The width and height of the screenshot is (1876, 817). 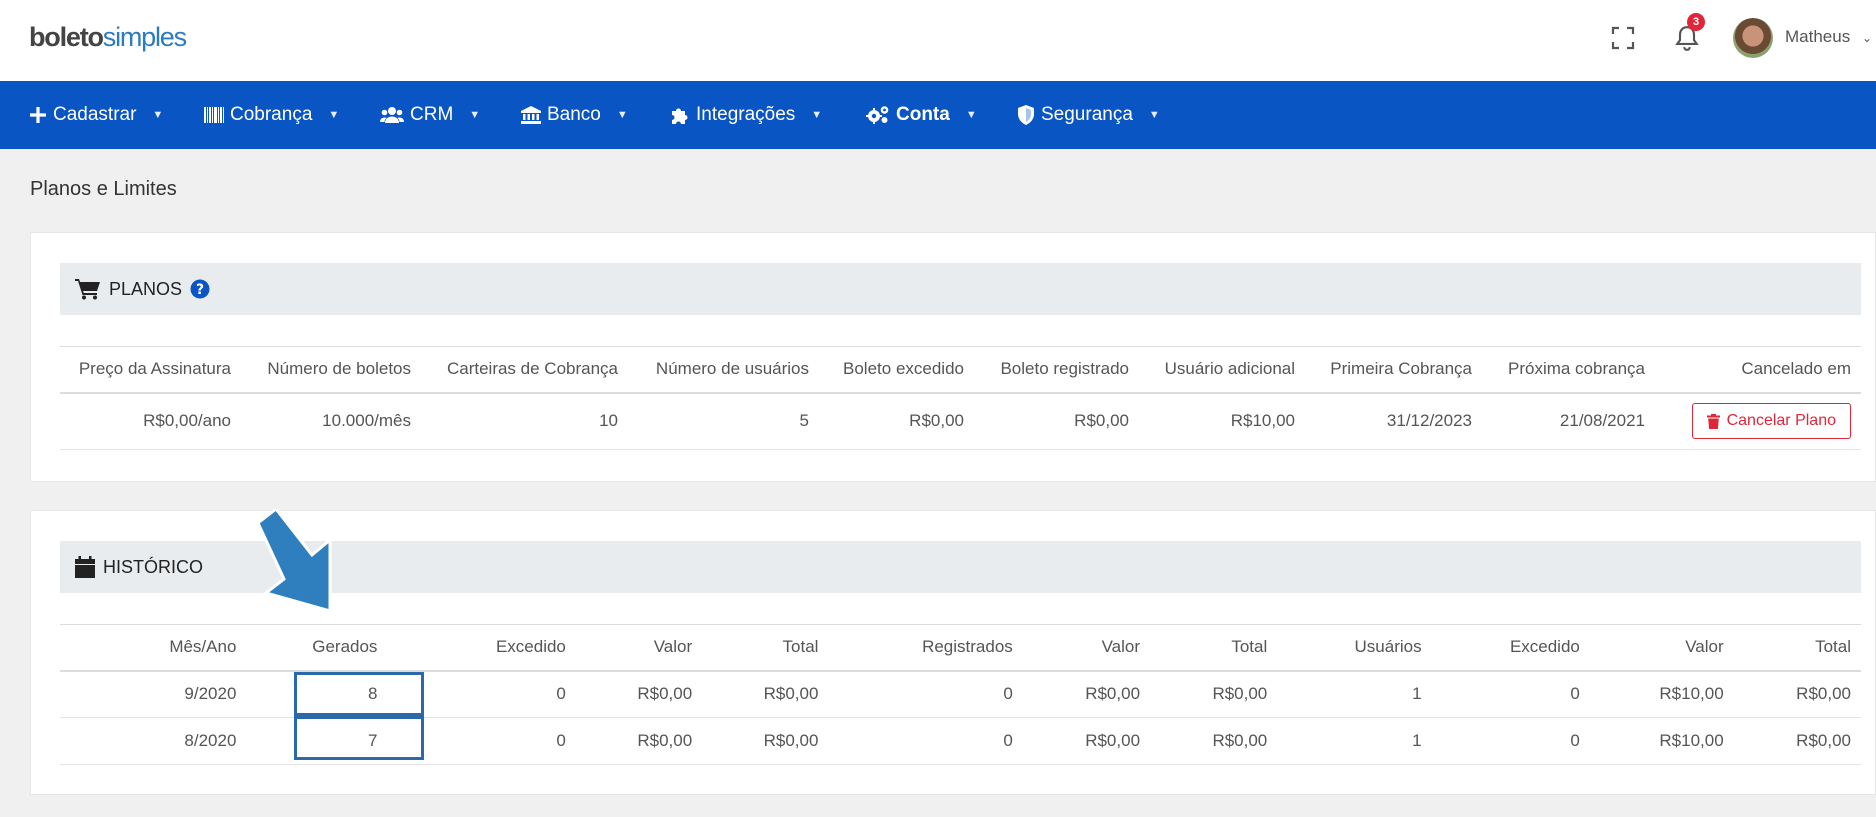 What do you see at coordinates (331, 370) in the screenshot?
I see `column-header: Número de boletos` at bounding box center [331, 370].